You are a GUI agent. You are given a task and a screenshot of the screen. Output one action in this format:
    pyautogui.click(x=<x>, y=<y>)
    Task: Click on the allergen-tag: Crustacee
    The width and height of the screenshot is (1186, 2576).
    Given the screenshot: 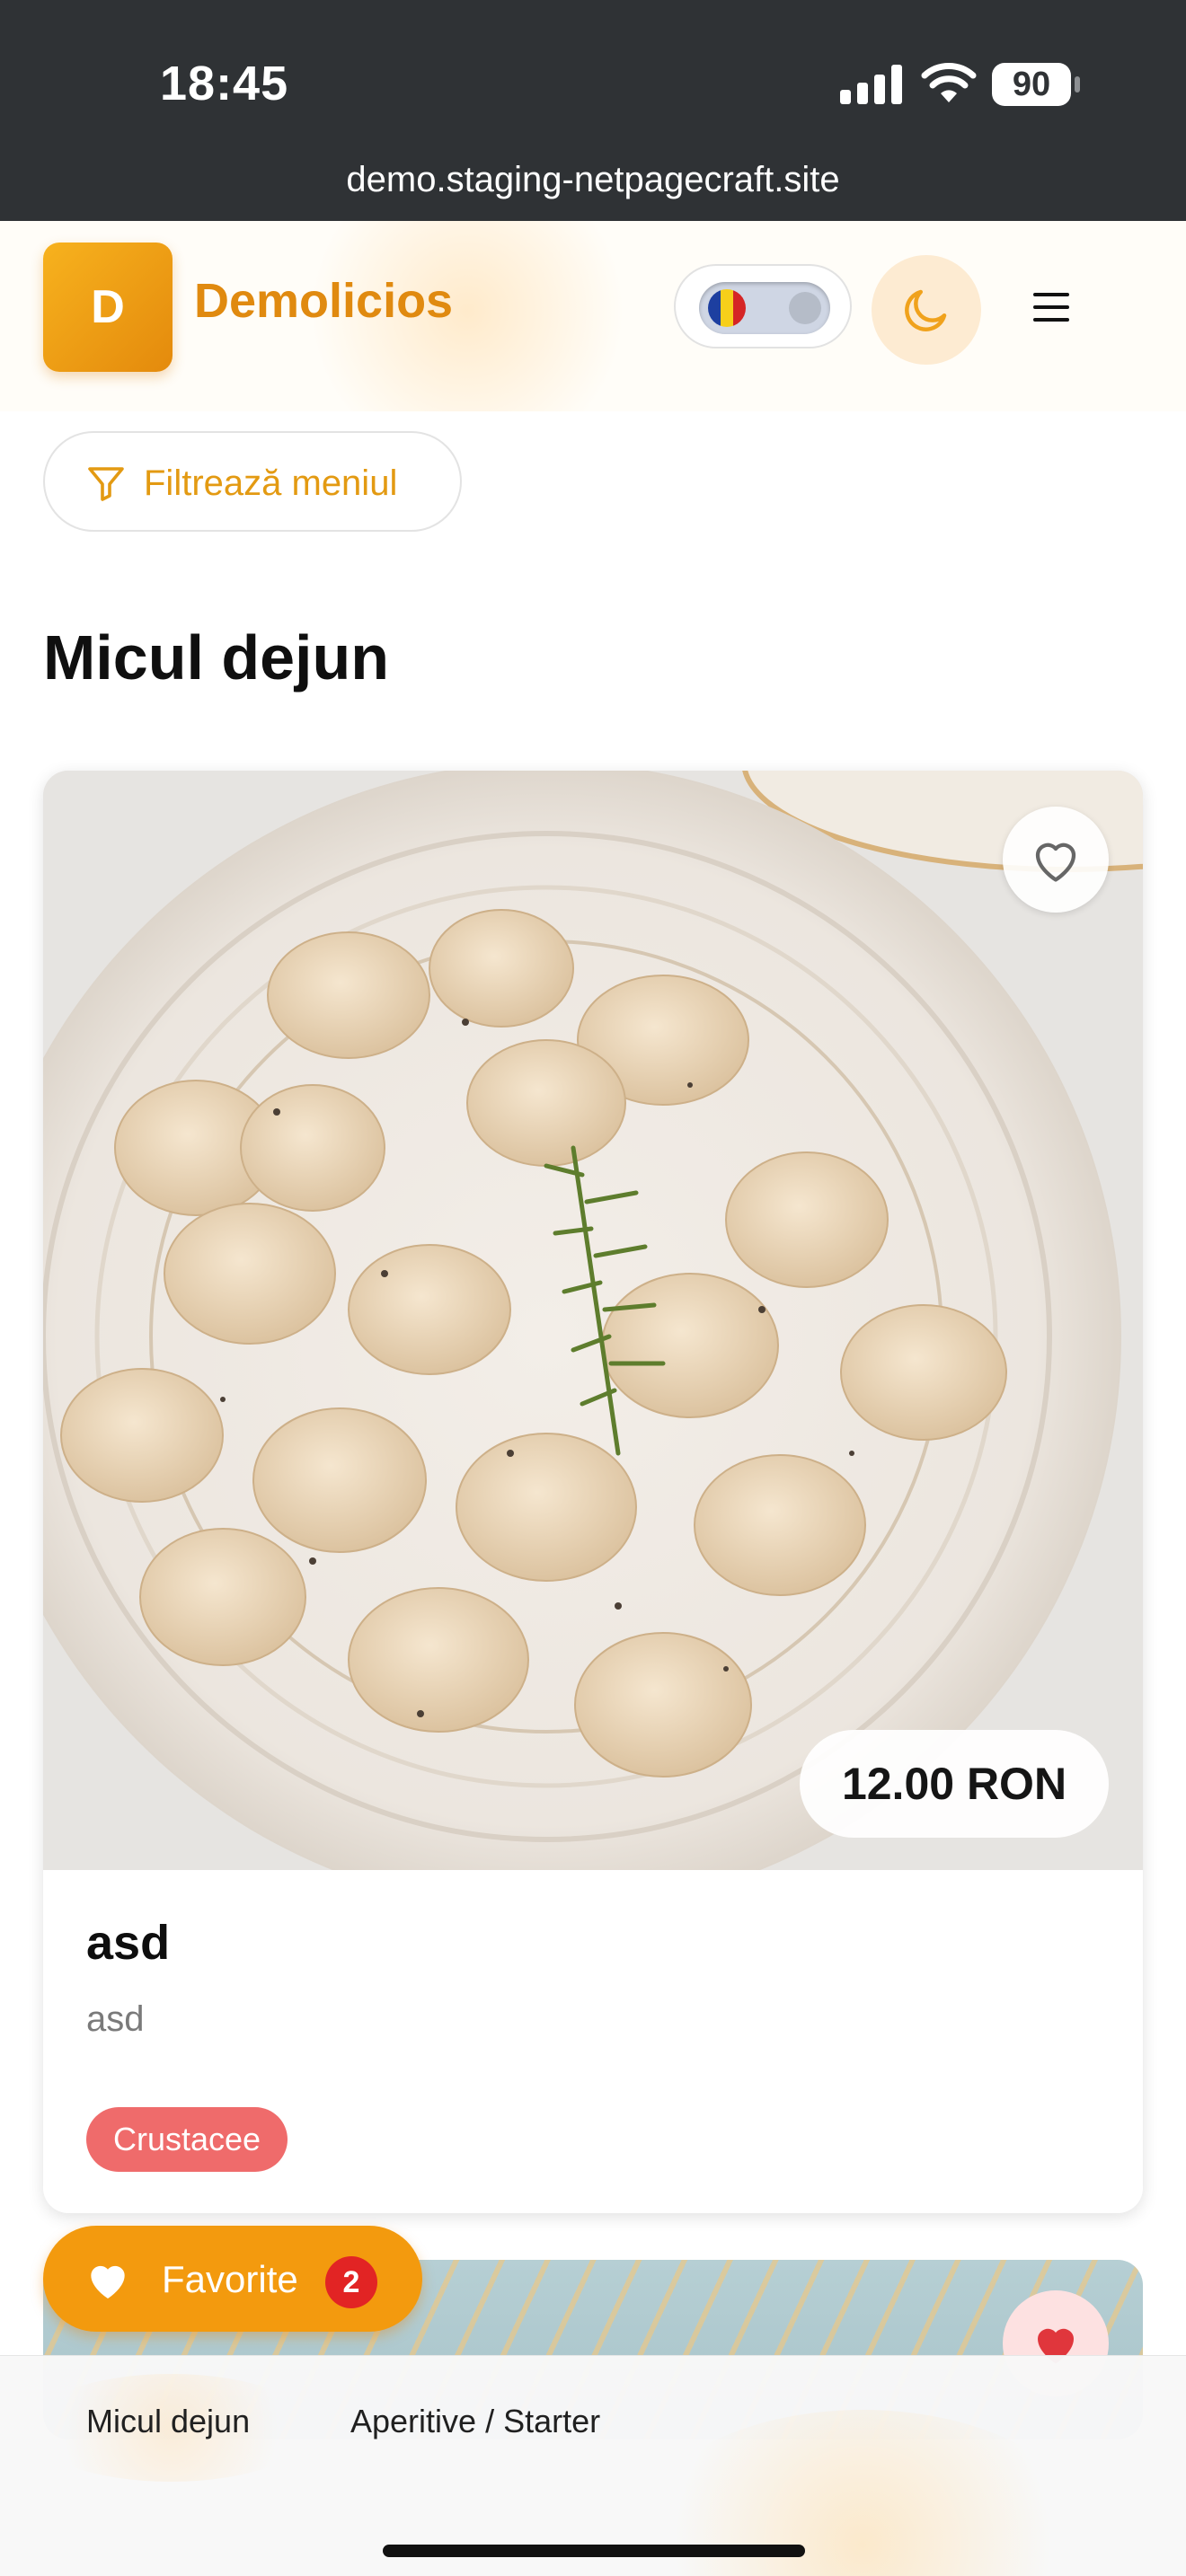 What is the action you would take?
    pyautogui.click(x=187, y=2139)
    